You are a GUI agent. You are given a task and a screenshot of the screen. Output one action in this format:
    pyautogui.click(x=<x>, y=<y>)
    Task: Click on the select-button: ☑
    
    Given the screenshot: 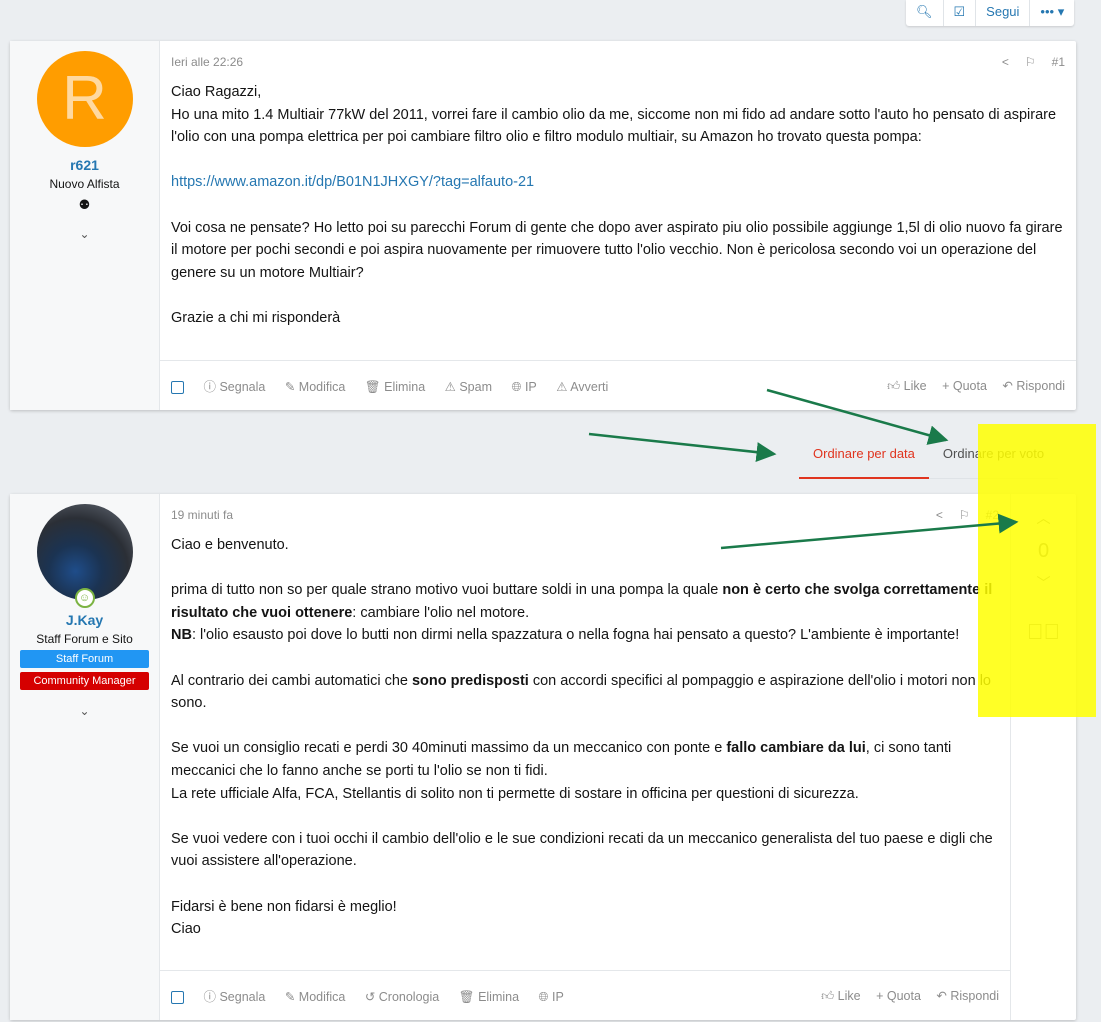 What is the action you would take?
    pyautogui.click(x=959, y=13)
    